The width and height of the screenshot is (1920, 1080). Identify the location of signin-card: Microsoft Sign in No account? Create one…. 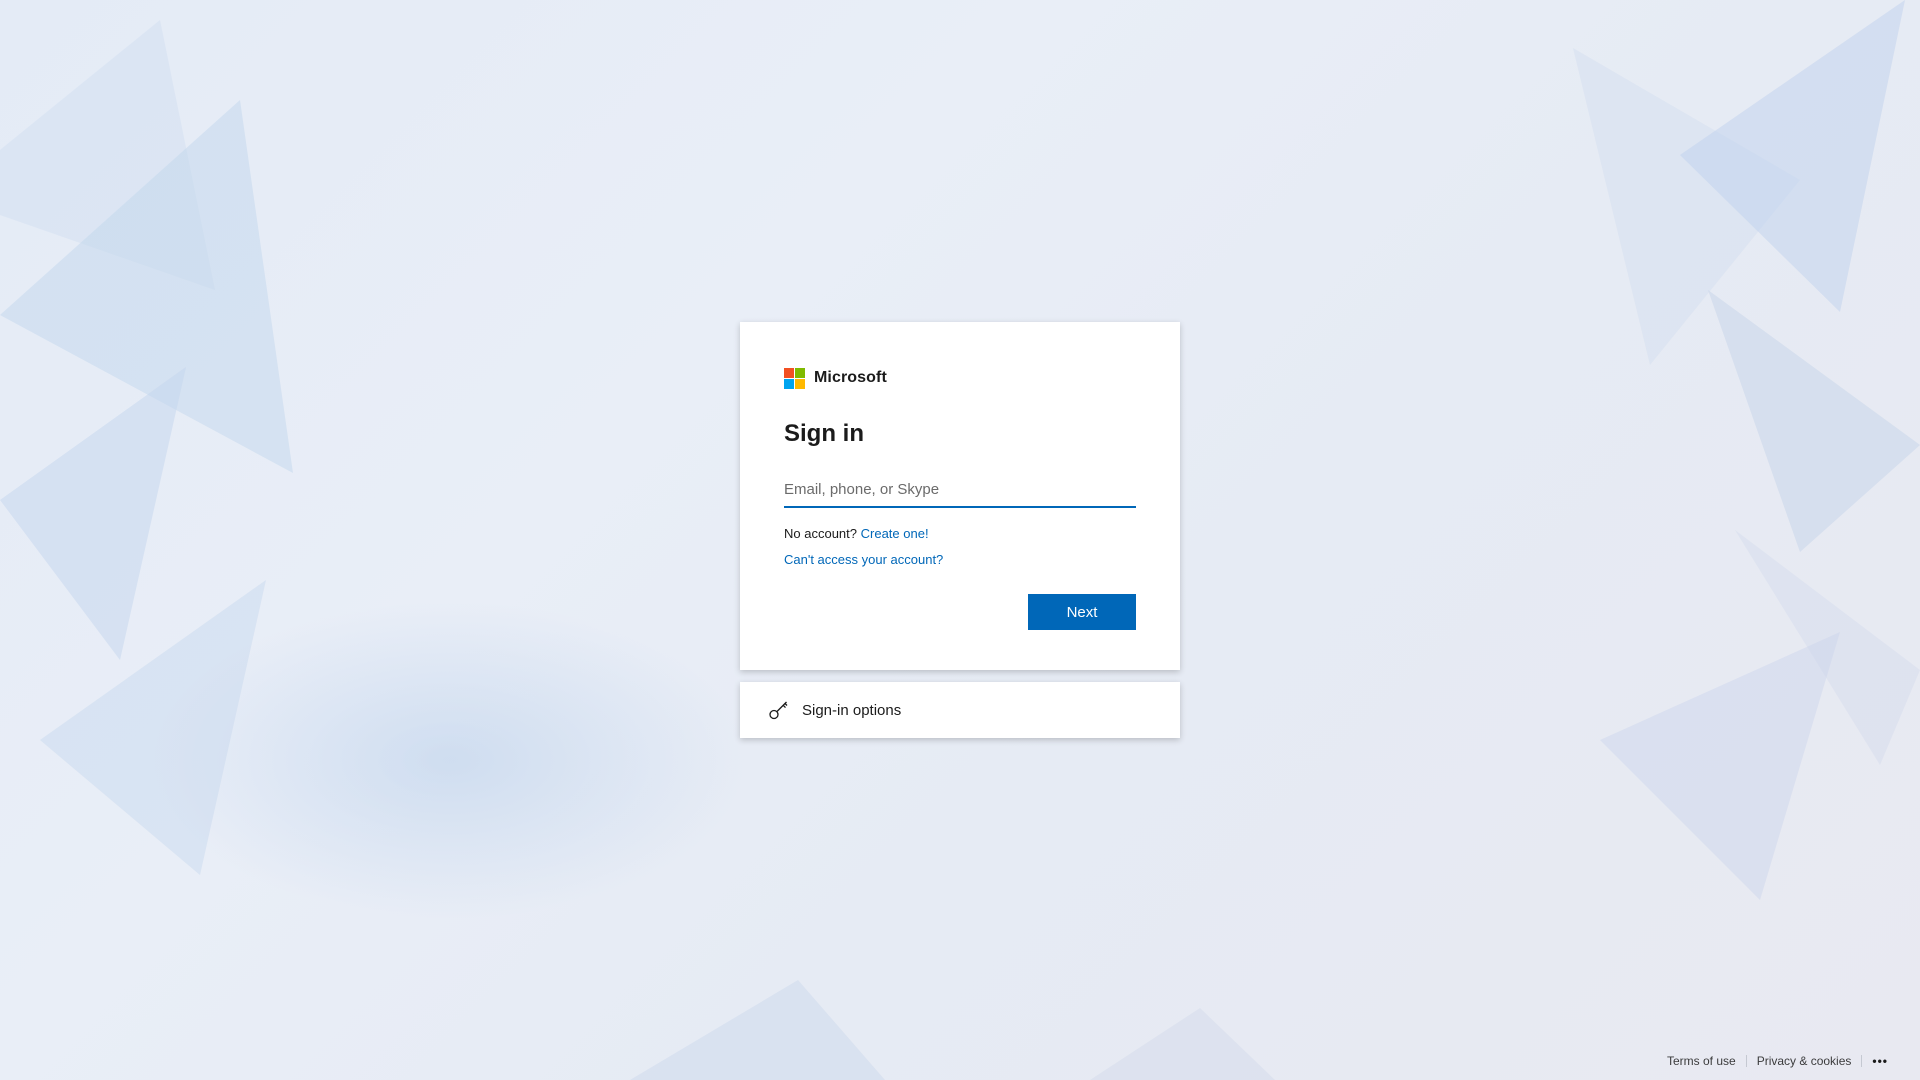
(960, 496).